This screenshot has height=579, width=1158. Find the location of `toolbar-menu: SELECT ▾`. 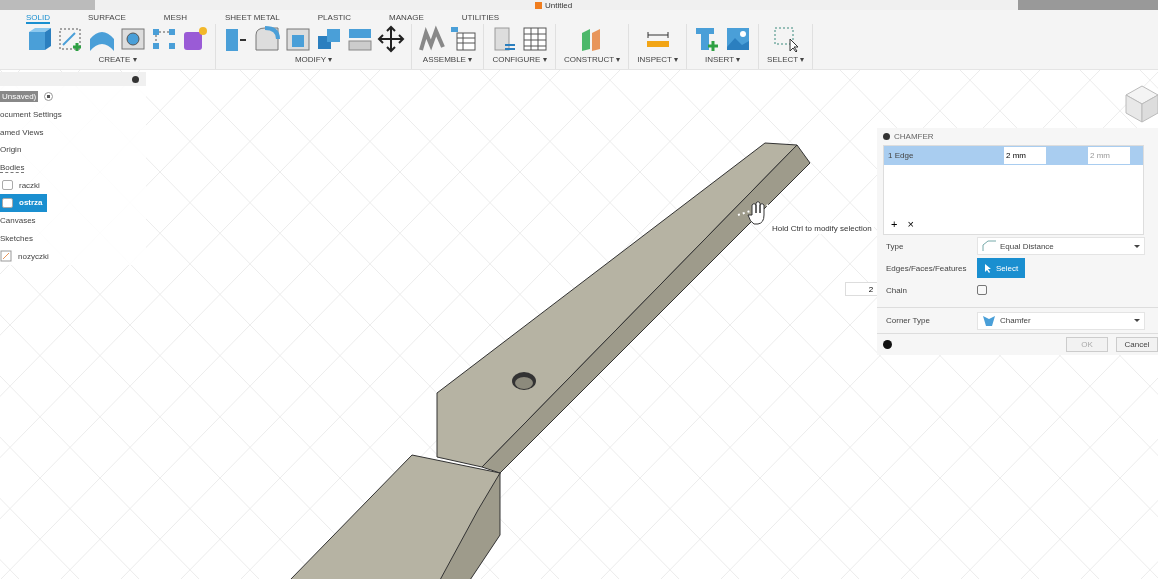

toolbar-menu: SELECT ▾ is located at coordinates (786, 59).